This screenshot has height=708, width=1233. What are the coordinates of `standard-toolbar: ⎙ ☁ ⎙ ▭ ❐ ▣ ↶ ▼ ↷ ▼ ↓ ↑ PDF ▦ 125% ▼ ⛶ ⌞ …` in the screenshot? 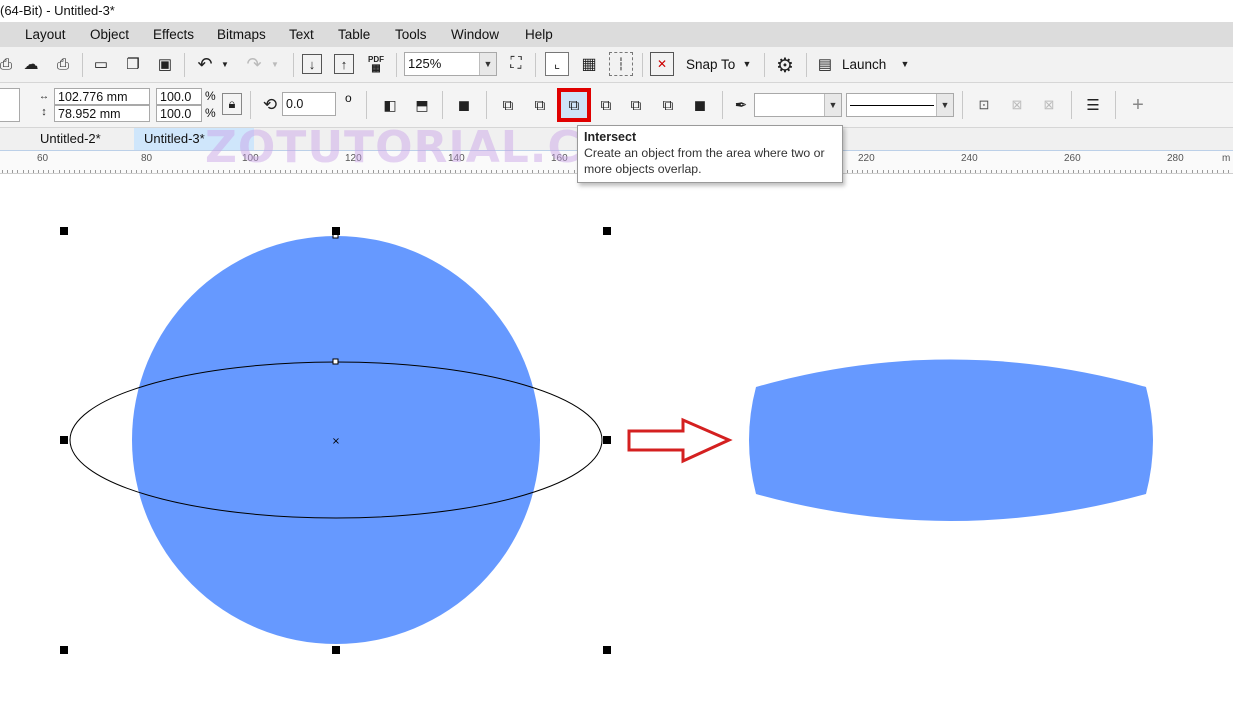 It's located at (616, 65).